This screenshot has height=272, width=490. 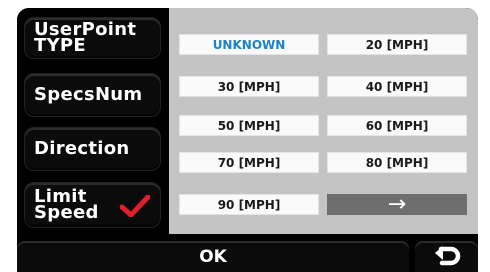 I want to click on back-button, so click(x=446, y=256).